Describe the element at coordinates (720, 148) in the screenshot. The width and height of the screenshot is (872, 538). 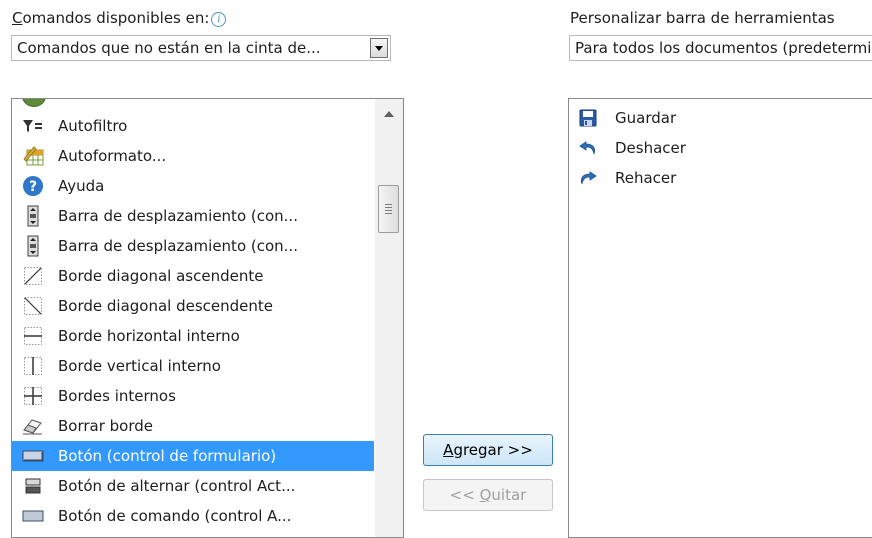
I see `toolbar-list-item: Deshacer` at that location.